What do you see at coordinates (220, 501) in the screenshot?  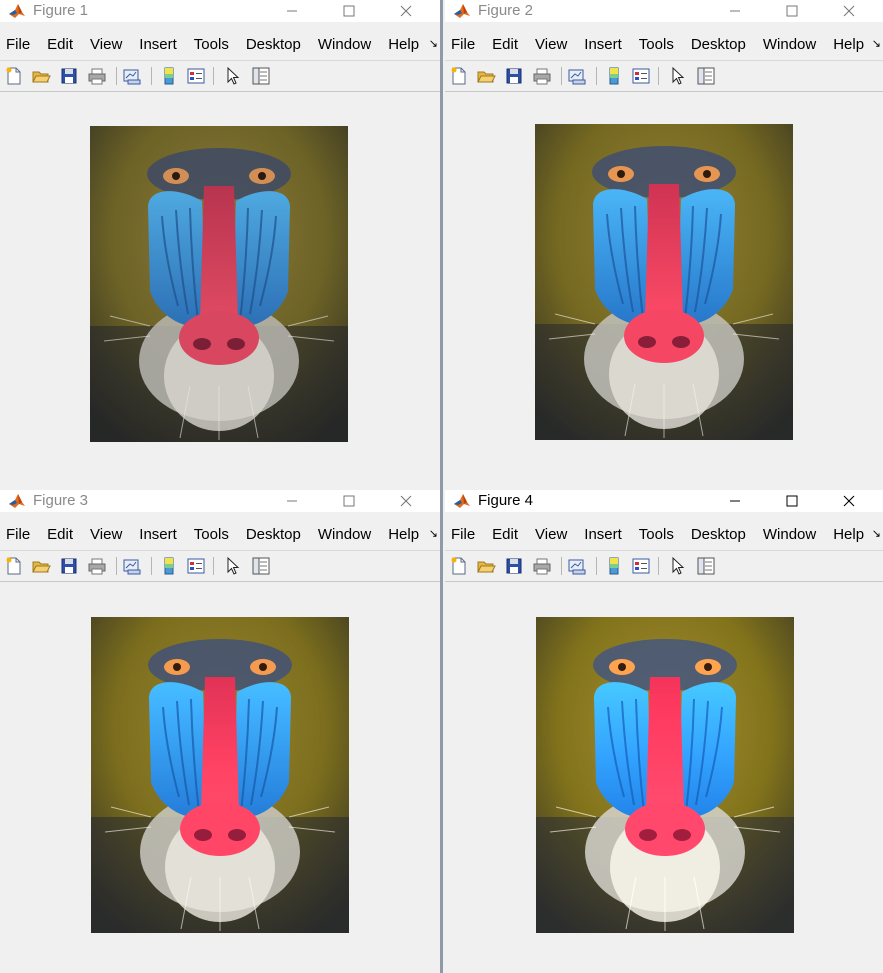 I see `title-bar: Figure 3` at bounding box center [220, 501].